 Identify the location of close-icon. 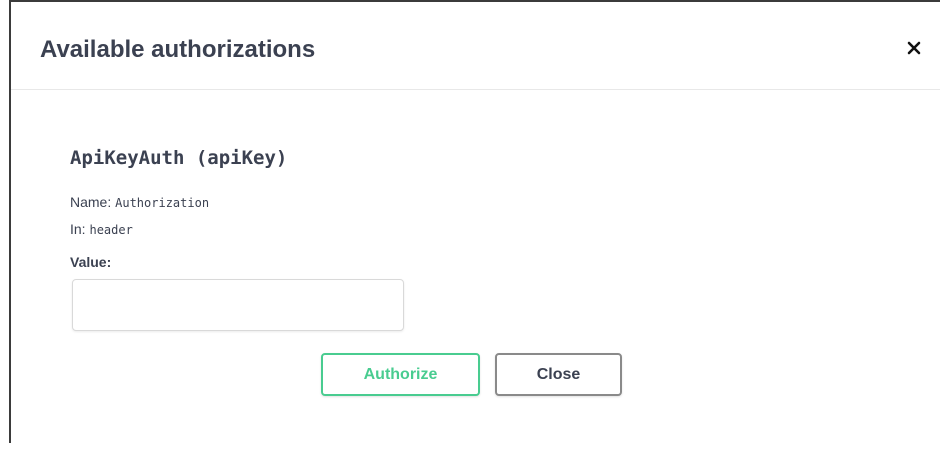
(914, 48).